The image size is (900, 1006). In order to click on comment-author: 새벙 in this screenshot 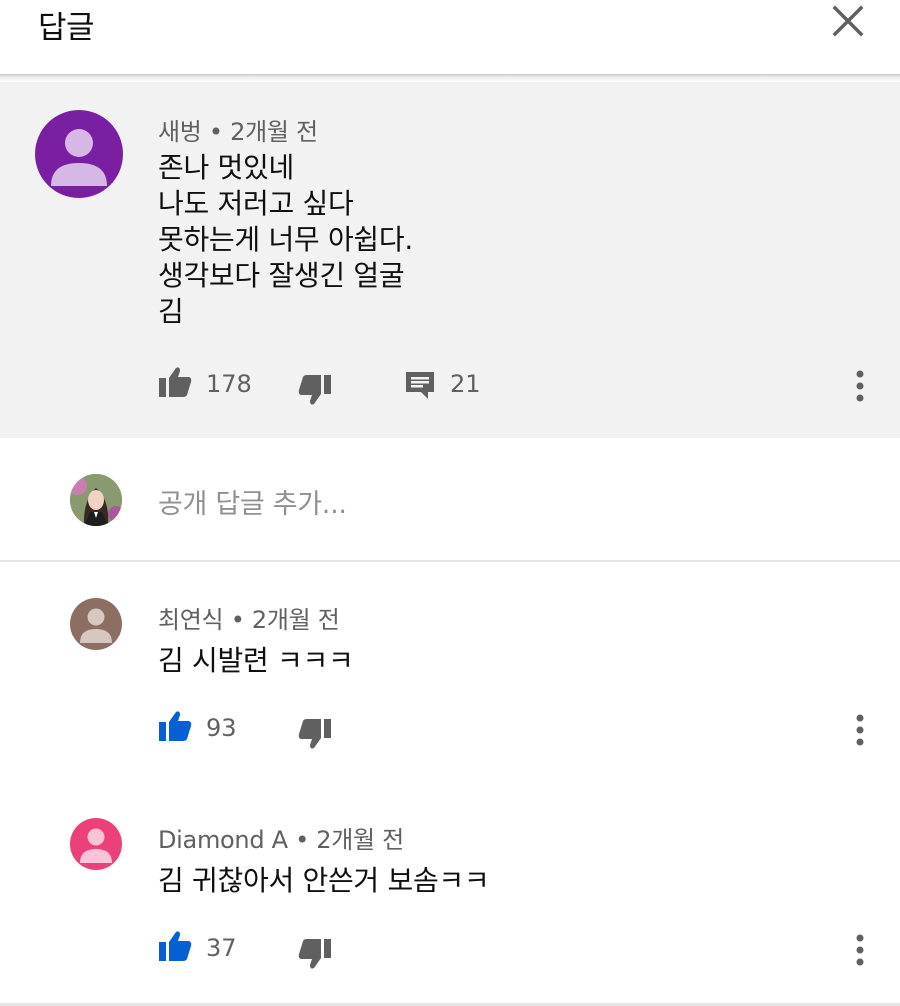, I will do `click(180, 132)`.